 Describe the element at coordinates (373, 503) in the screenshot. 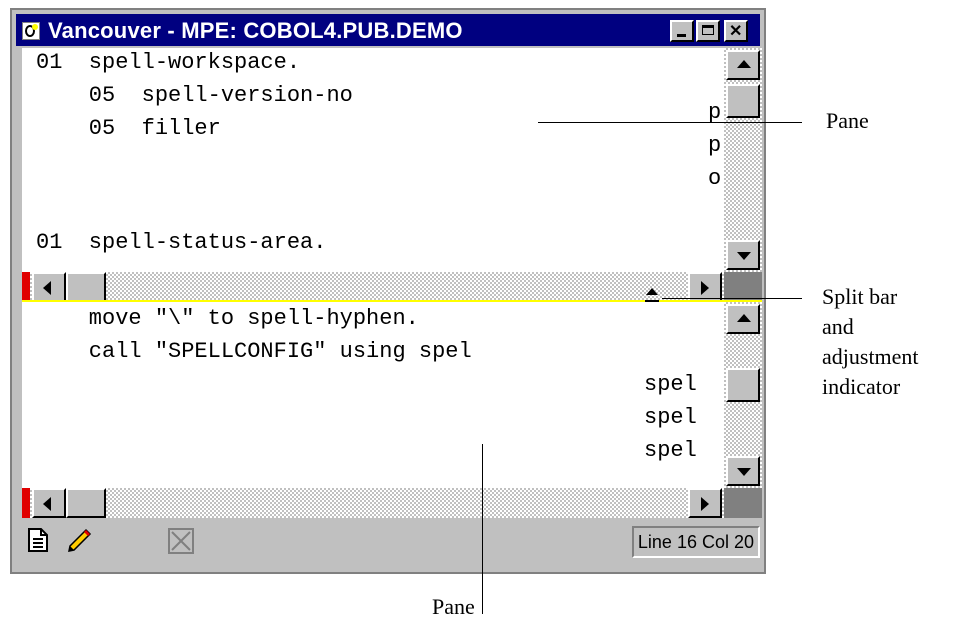

I see `bottom-horizontal-scrollbar` at that location.